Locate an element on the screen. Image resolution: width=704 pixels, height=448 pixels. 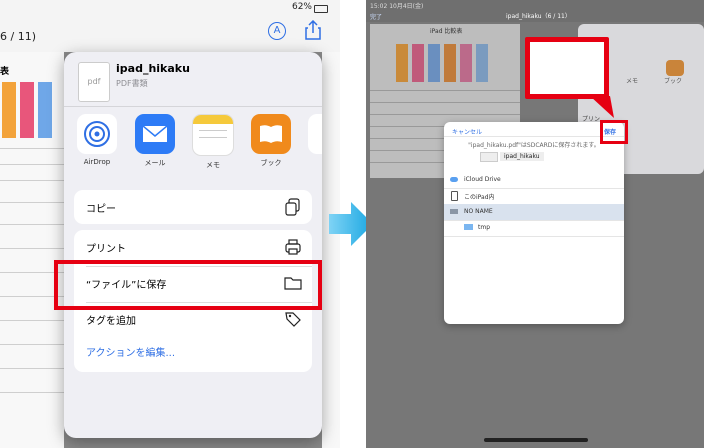
file-thumbnail is located at coordinates (489, 157).